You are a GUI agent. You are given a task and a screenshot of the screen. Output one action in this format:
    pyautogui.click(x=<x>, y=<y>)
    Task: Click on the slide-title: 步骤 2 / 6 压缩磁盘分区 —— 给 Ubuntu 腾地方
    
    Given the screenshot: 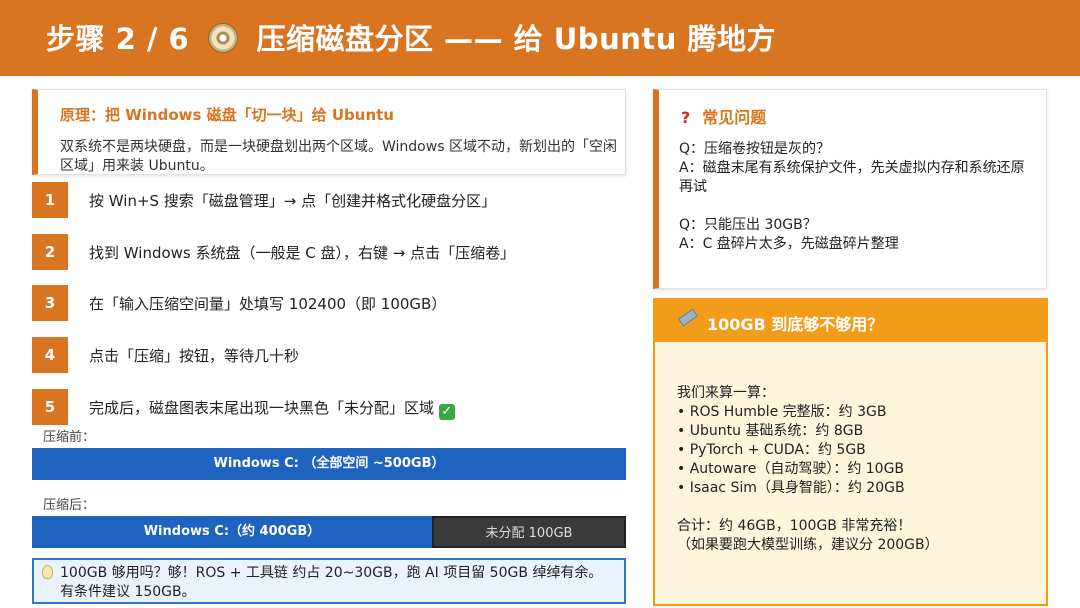 What is the action you would take?
    pyautogui.click(x=411, y=37)
    